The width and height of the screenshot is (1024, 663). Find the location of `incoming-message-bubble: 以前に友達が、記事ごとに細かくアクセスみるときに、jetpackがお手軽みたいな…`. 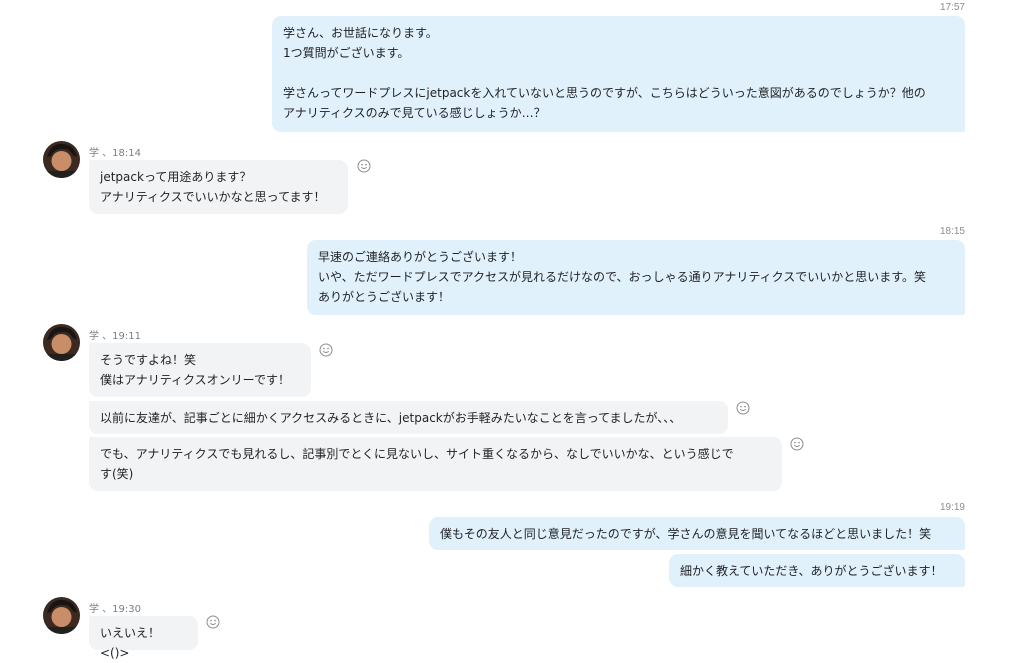

incoming-message-bubble: 以前に友達が、記事ごとに細かくアクセスみるときに、jetpackがお手軽みたいな… is located at coordinates (408, 417).